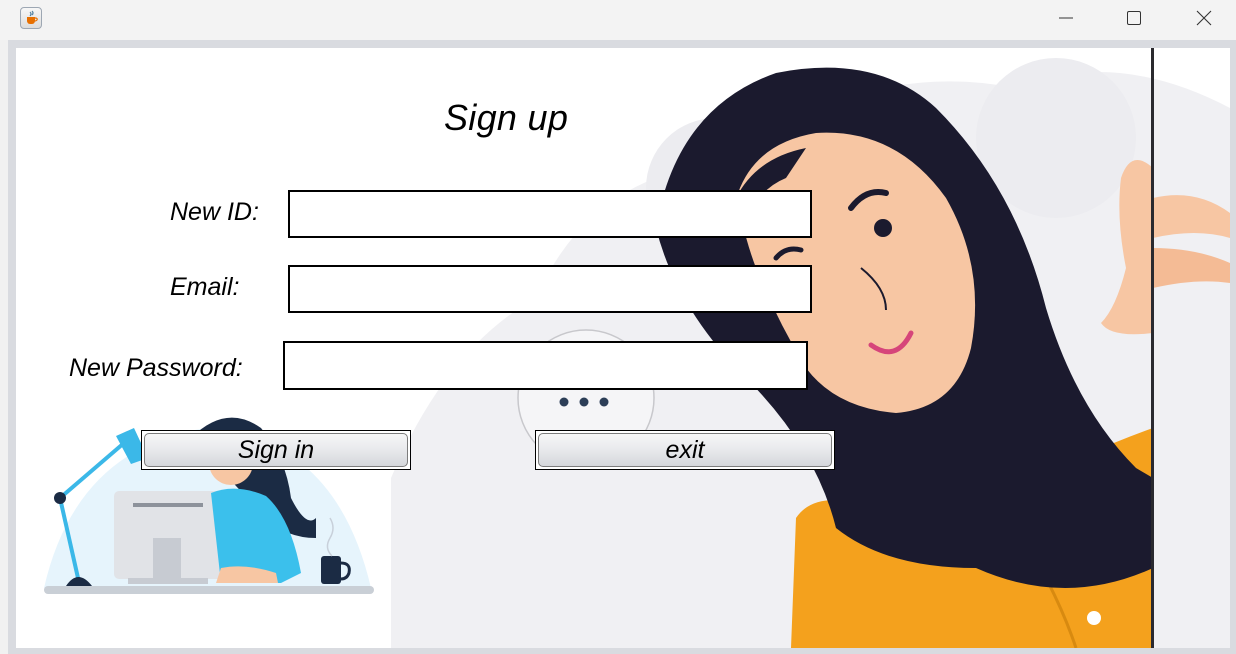 Image resolution: width=1236 pixels, height=654 pixels. I want to click on java-cup-icon, so click(31, 18).